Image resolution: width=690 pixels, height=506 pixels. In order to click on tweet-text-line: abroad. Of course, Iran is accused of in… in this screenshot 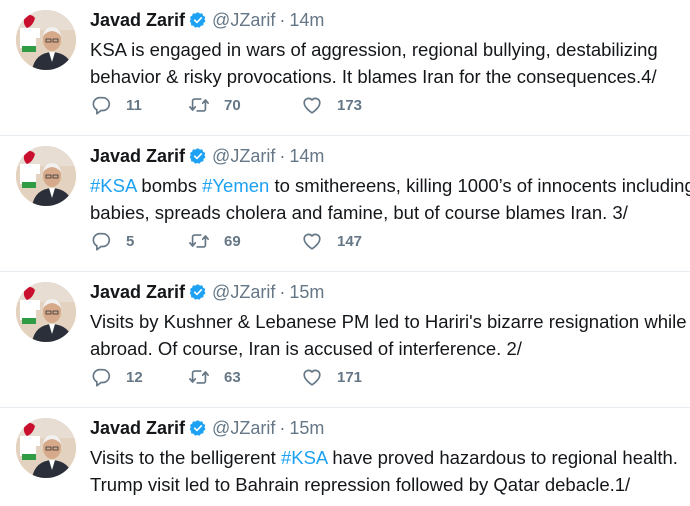, I will do `click(306, 348)`.